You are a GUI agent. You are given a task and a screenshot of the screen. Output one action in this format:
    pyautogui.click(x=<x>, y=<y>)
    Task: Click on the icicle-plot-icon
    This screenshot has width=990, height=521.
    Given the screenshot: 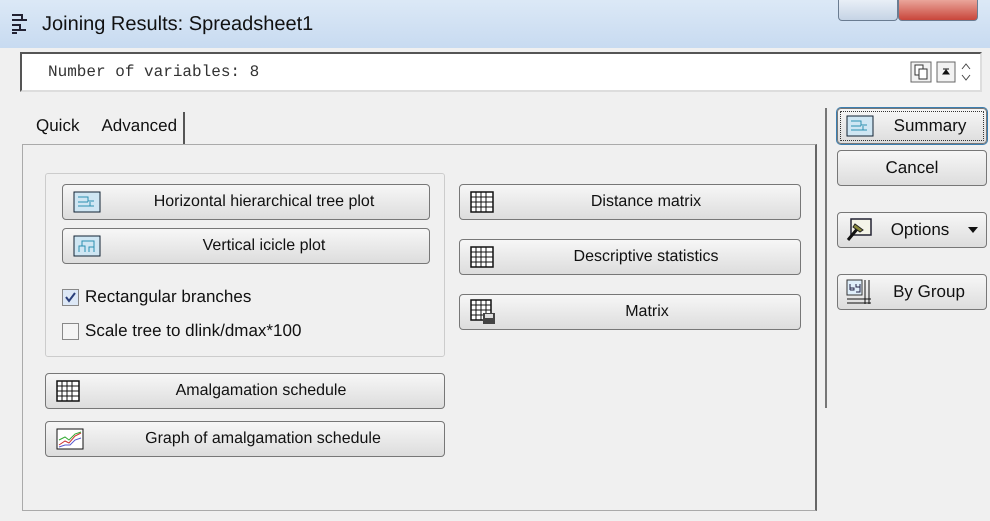 What is the action you would take?
    pyautogui.click(x=87, y=246)
    